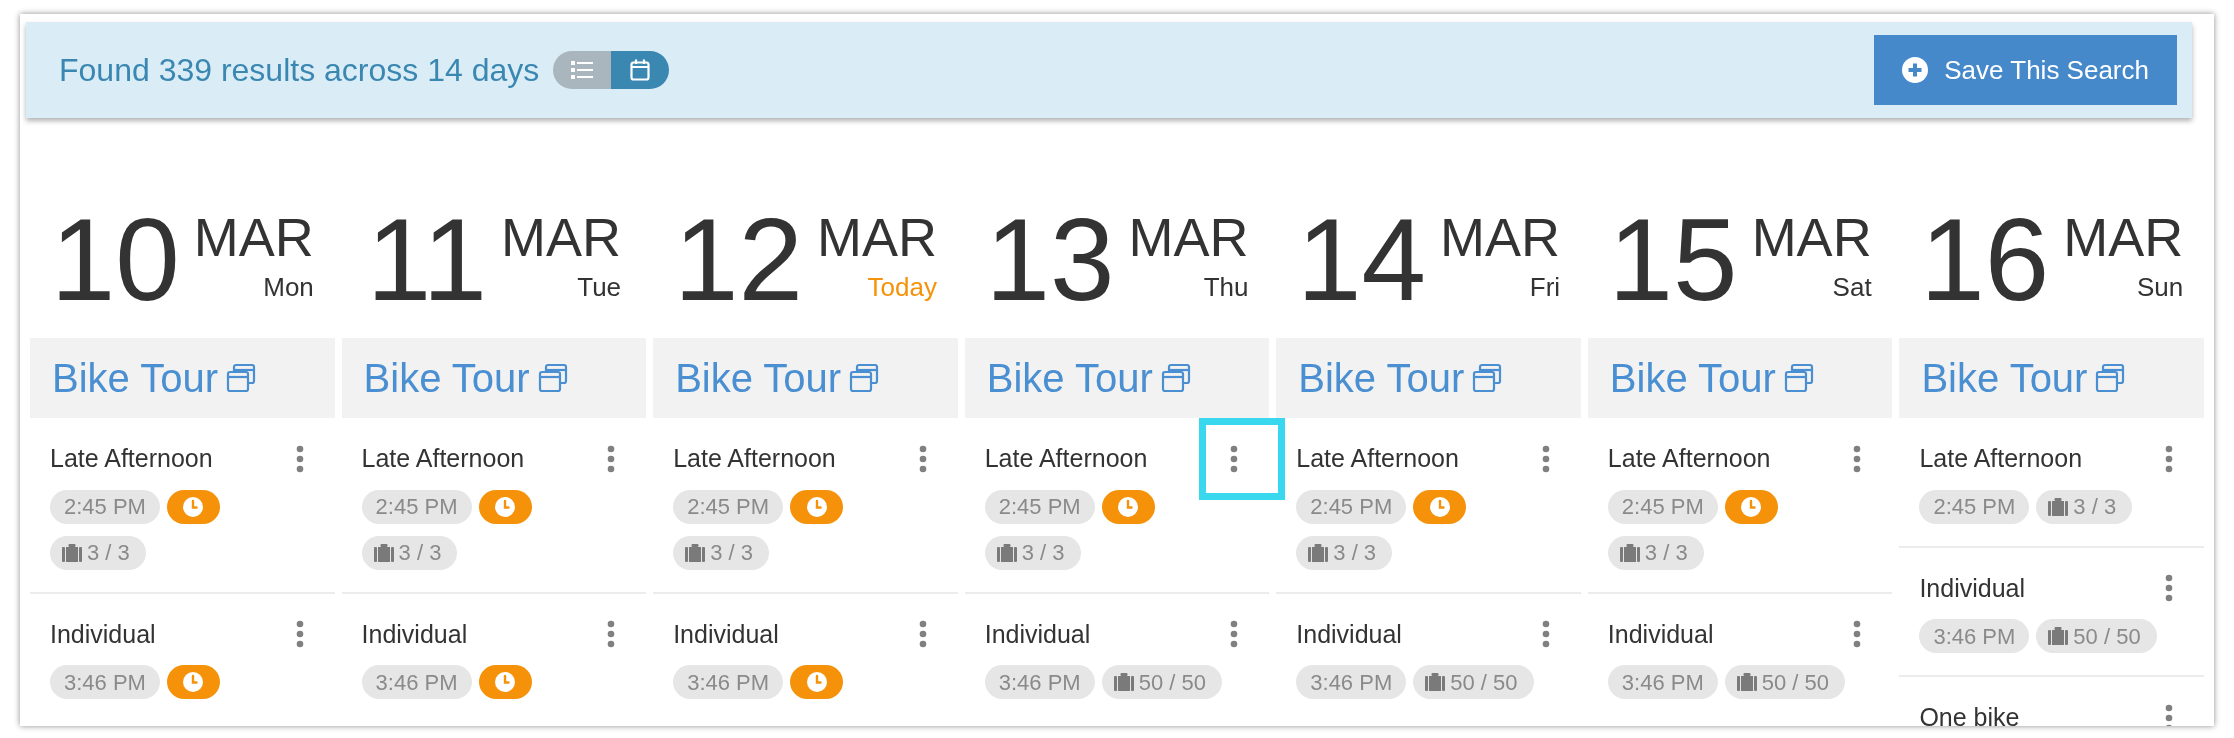 This screenshot has width=2234, height=738. I want to click on day-number: 14, so click(1362, 260).